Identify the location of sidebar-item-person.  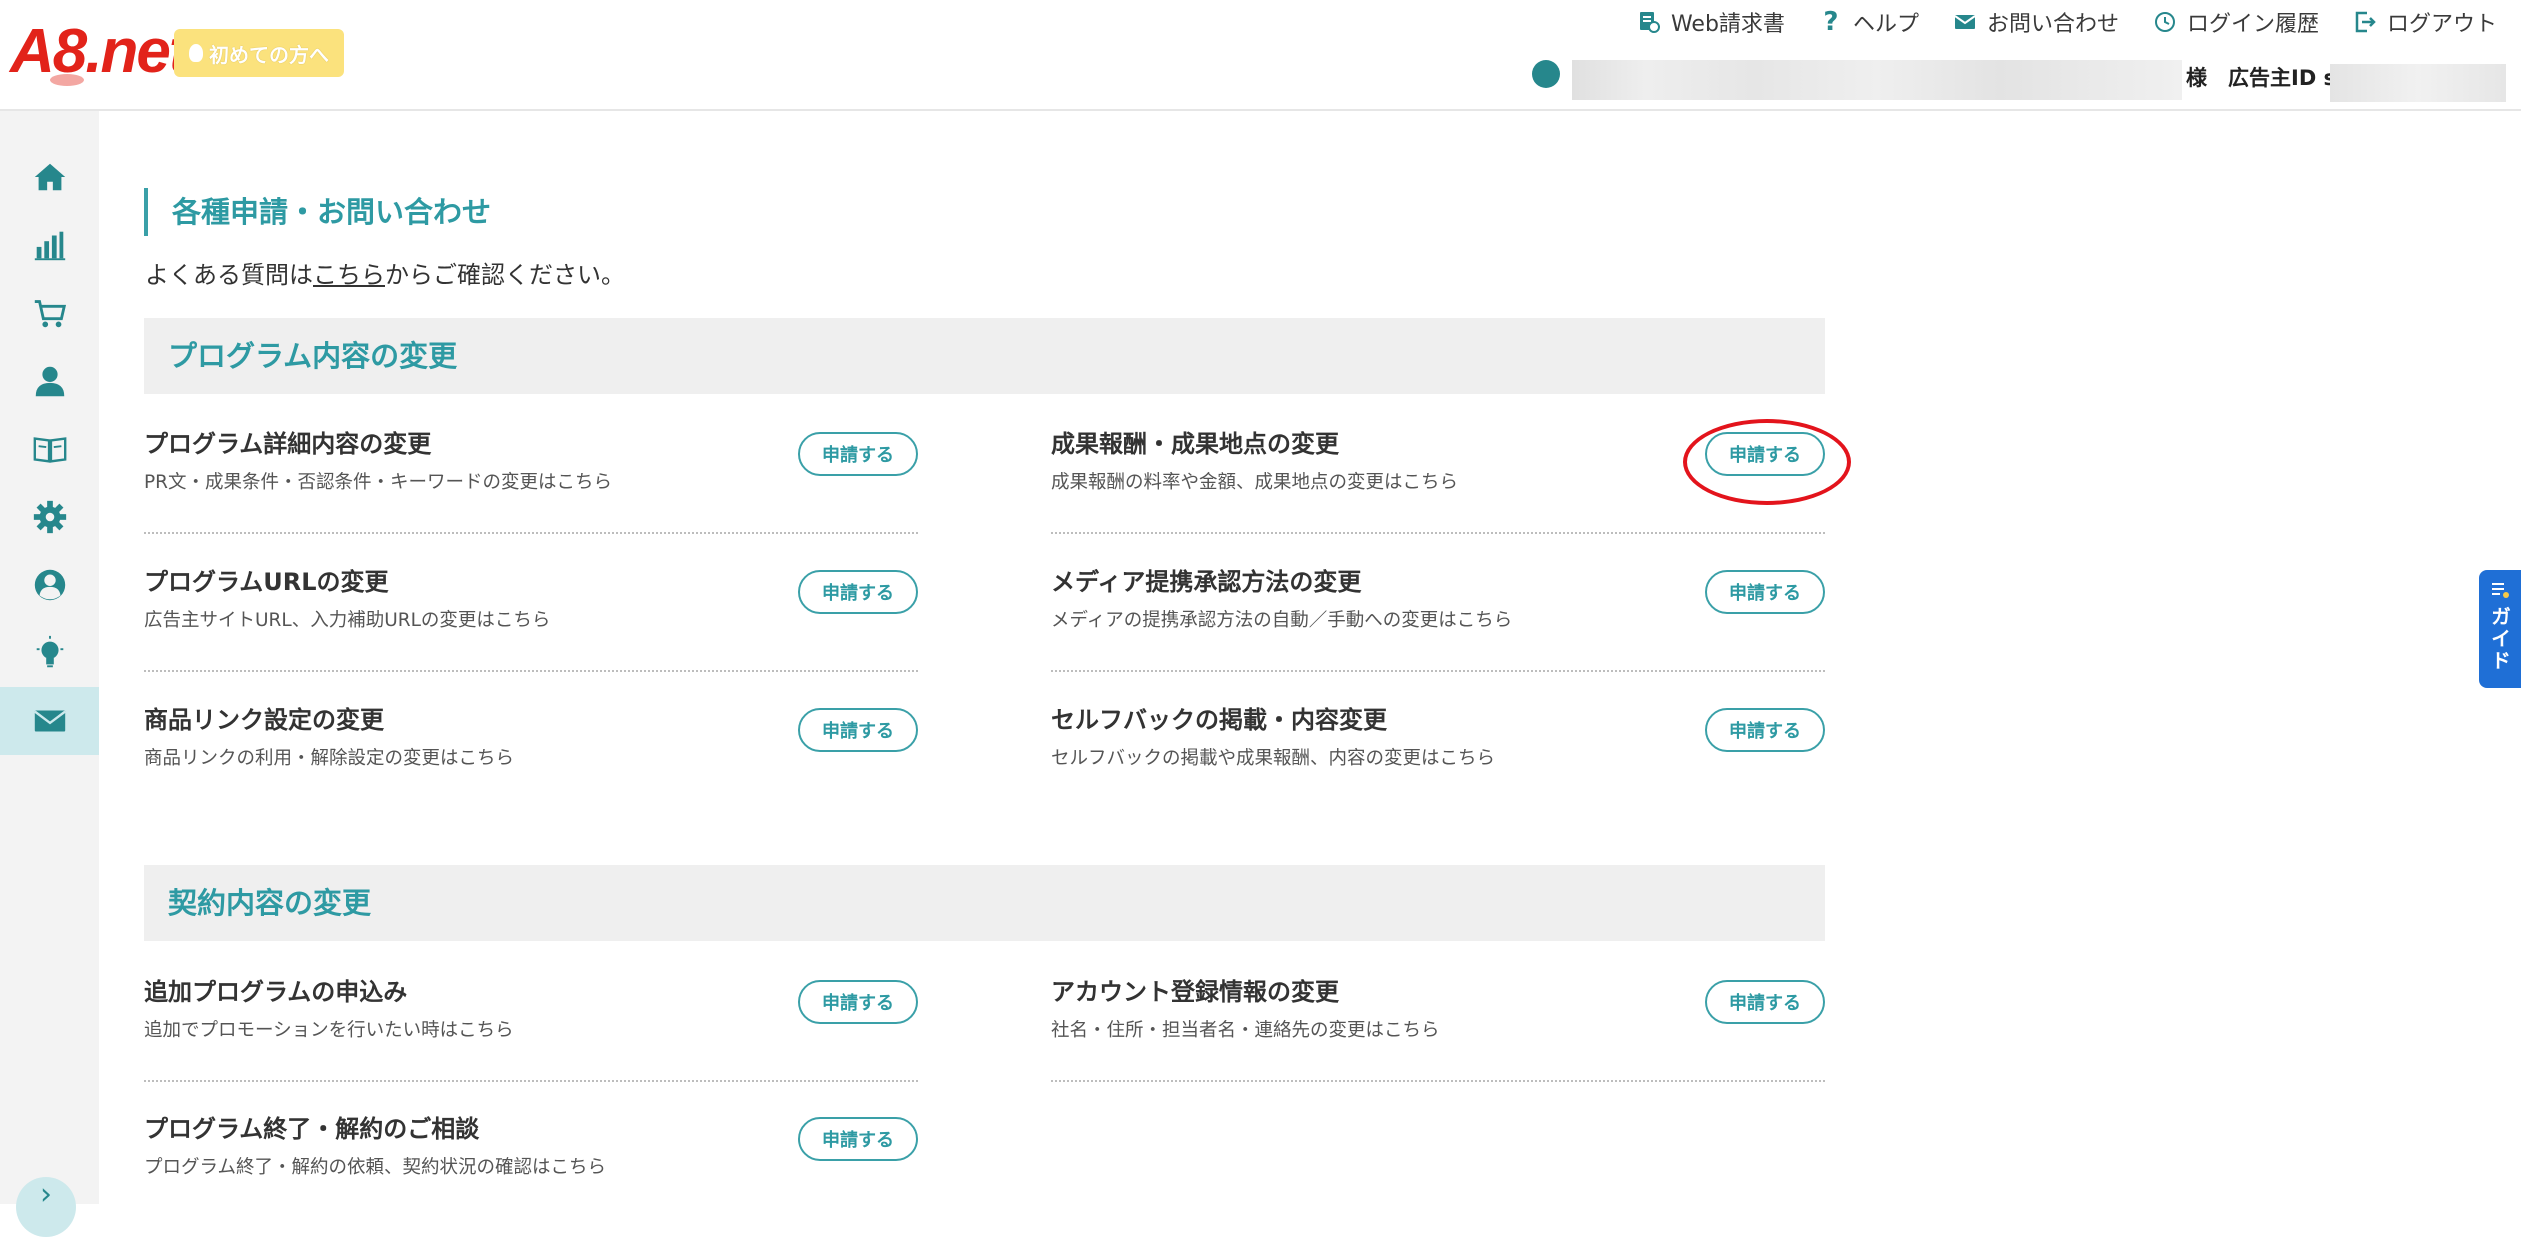
(49, 381).